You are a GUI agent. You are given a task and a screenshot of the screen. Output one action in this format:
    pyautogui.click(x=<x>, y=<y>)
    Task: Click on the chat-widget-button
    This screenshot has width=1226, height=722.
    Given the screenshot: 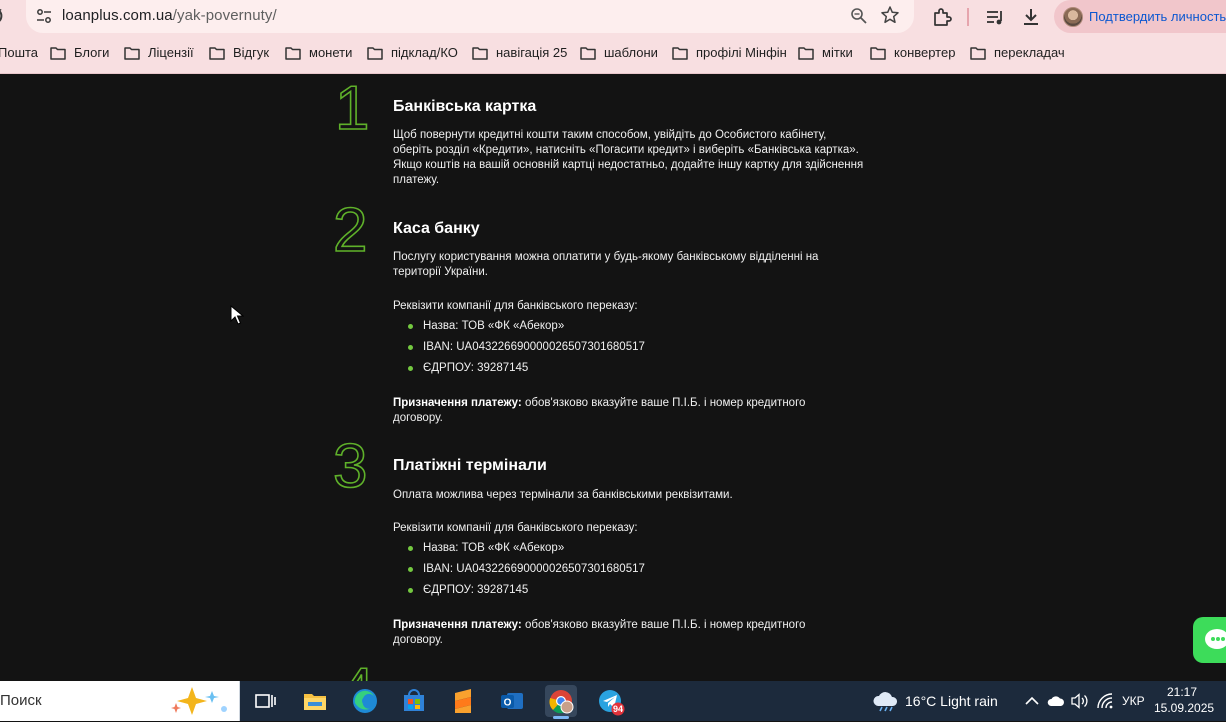 What is the action you would take?
    pyautogui.click(x=1209, y=640)
    